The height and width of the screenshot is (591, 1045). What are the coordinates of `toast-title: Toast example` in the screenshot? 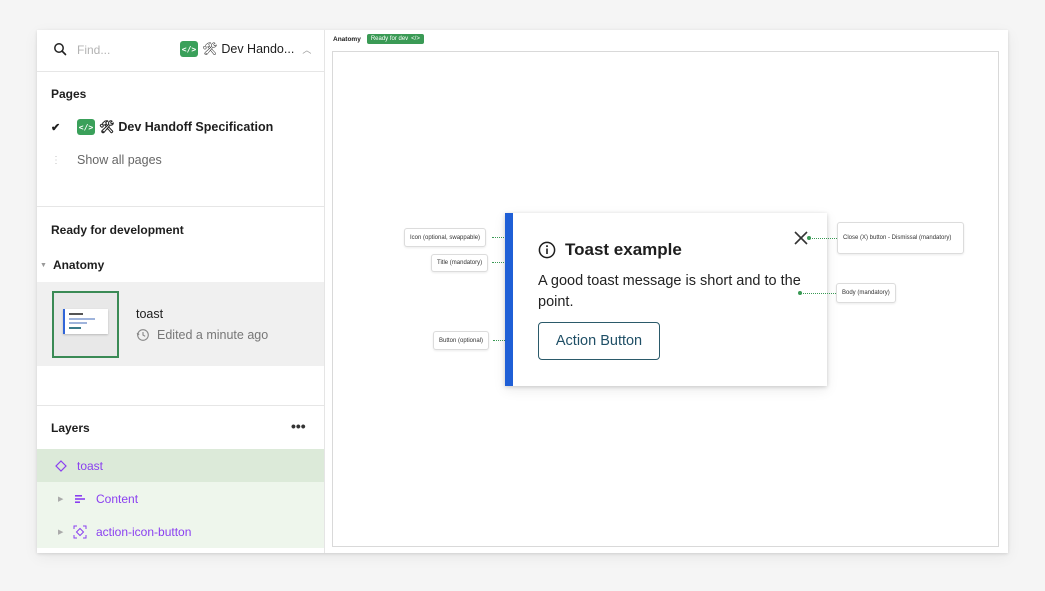 It's located at (610, 250).